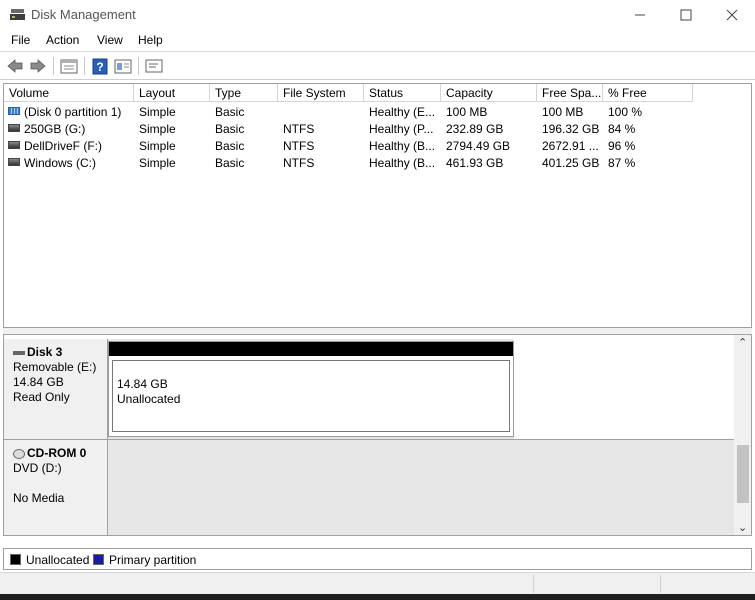 The height and width of the screenshot is (600, 755). I want to click on cell-percent-free: 100 %, so click(625, 112).